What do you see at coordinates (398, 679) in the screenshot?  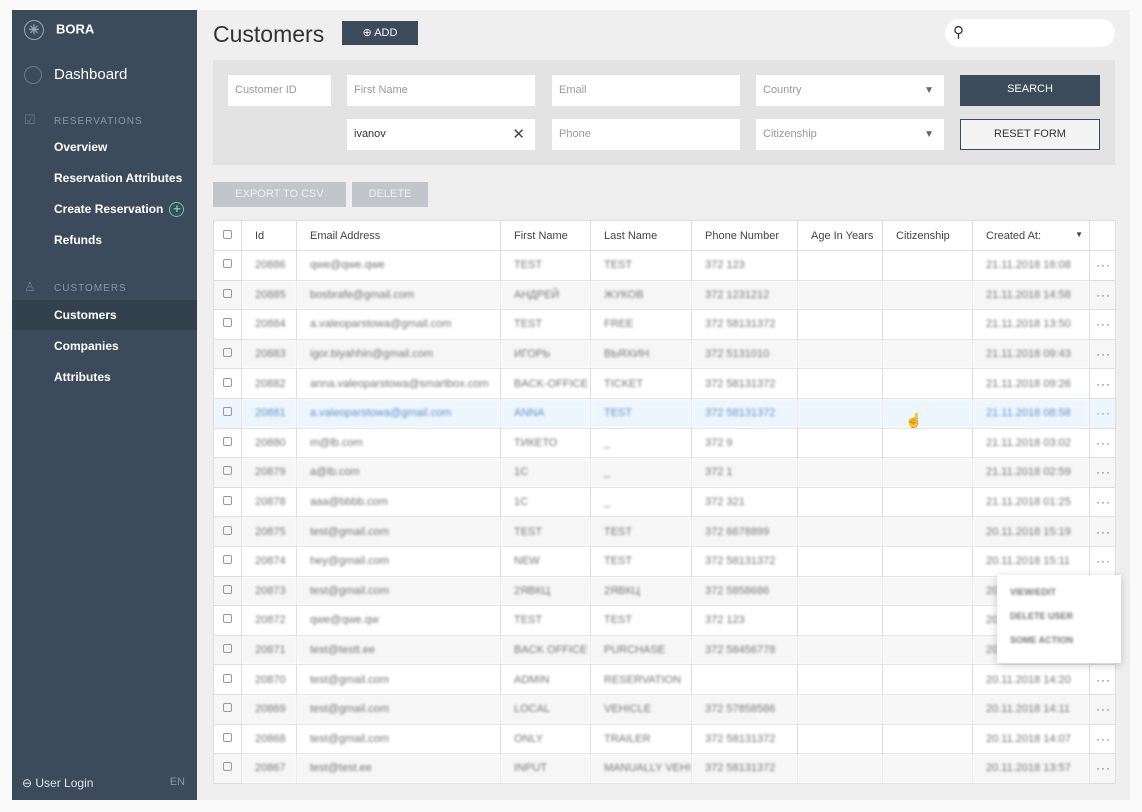 I see `cell-email: test@gmail.com` at bounding box center [398, 679].